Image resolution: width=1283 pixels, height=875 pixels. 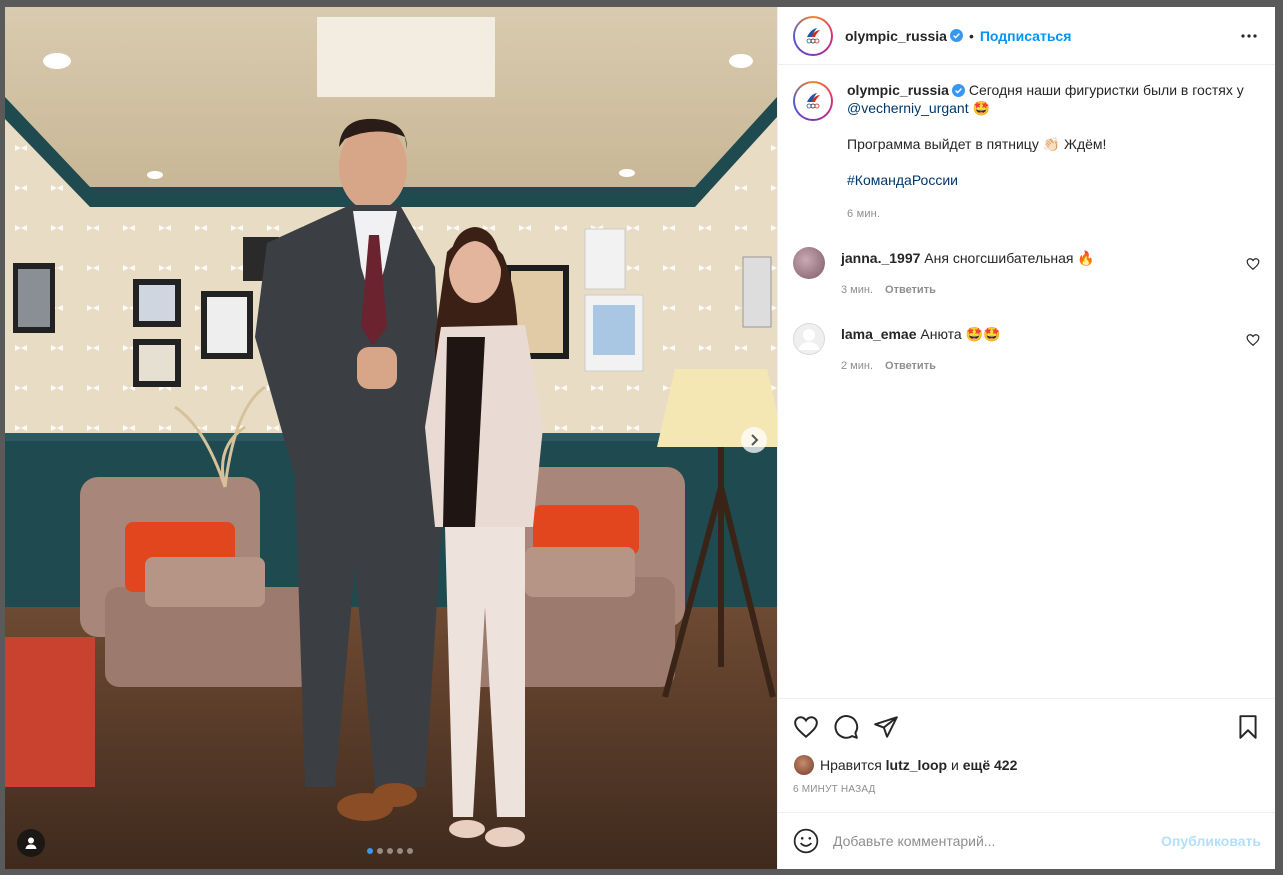 I want to click on mention-link: @vecherniy_urgant, so click(x=908, y=108).